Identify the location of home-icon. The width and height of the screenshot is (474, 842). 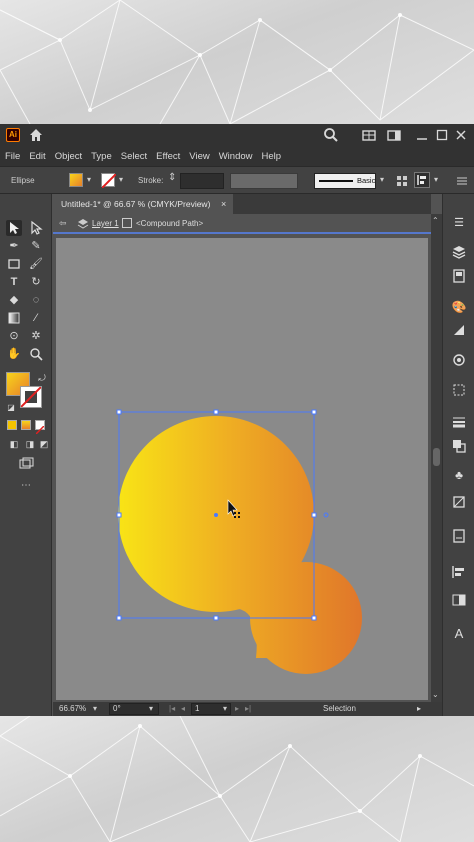
(36, 135).